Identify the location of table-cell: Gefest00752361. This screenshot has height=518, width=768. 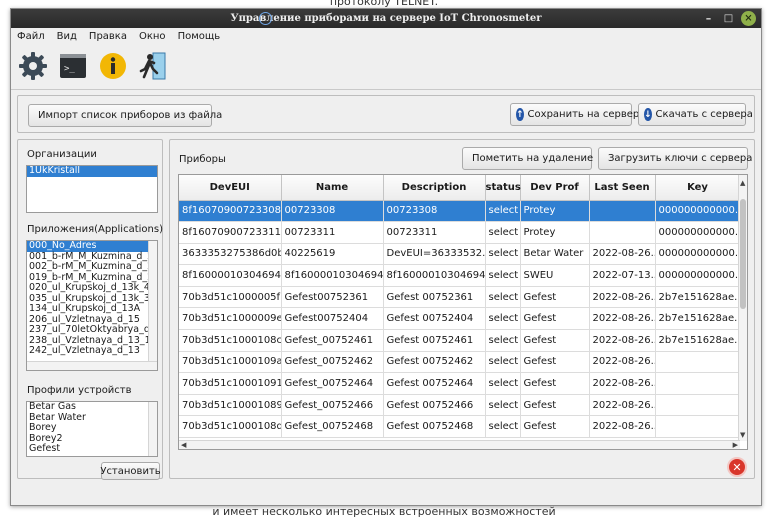
(332, 297).